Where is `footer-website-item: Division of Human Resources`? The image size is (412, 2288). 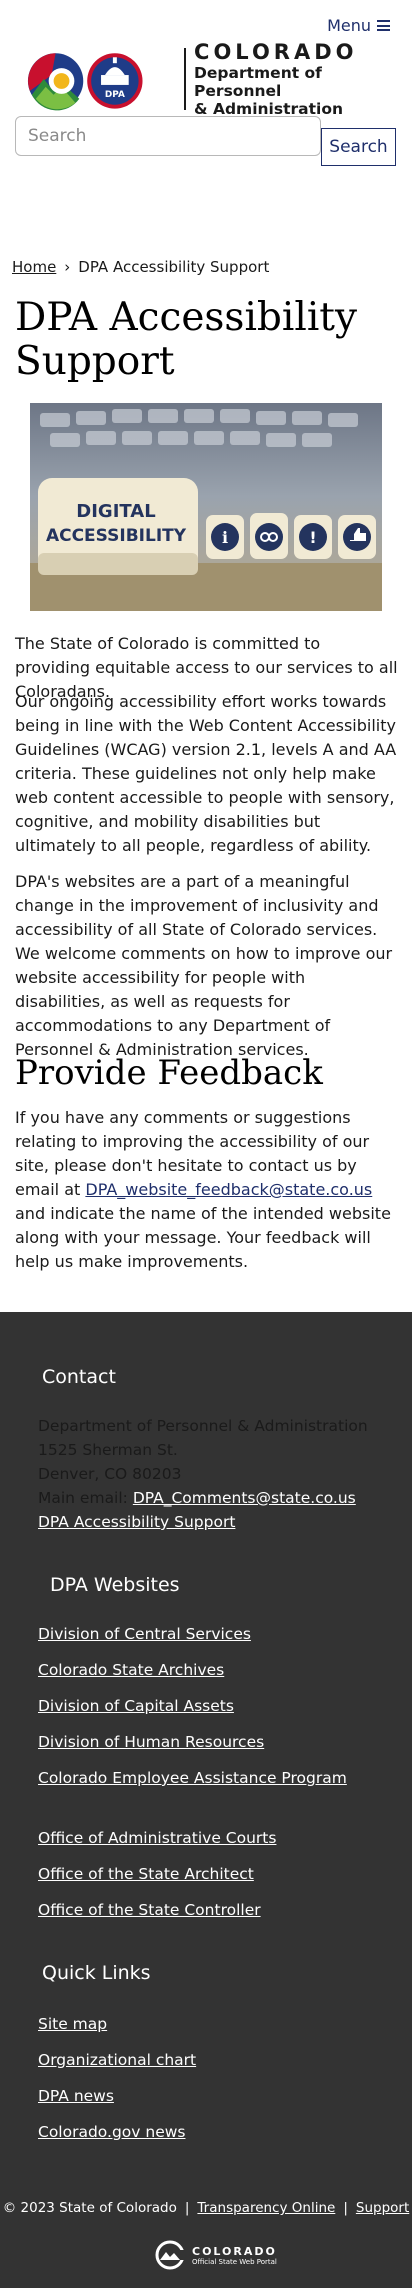 footer-website-item: Division of Human Resources is located at coordinates (192, 1748).